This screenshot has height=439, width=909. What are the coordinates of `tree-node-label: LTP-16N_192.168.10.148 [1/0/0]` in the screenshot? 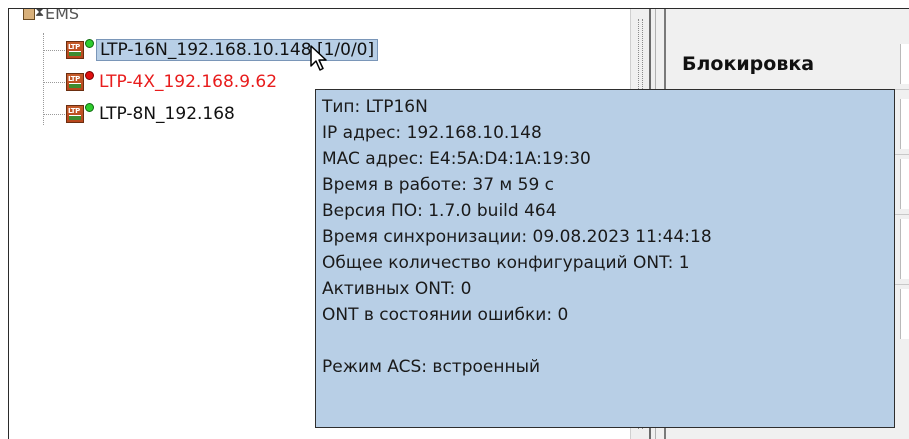 It's located at (237, 50).